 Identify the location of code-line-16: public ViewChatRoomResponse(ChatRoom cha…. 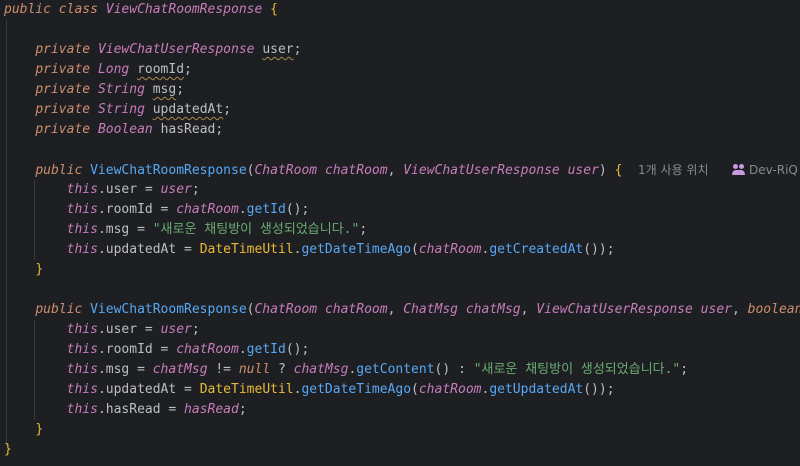
(402, 310).